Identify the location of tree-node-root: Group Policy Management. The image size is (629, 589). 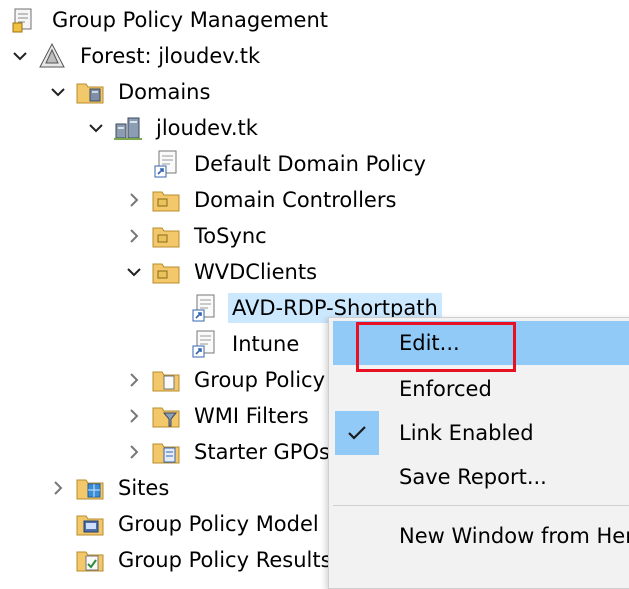
(171, 20).